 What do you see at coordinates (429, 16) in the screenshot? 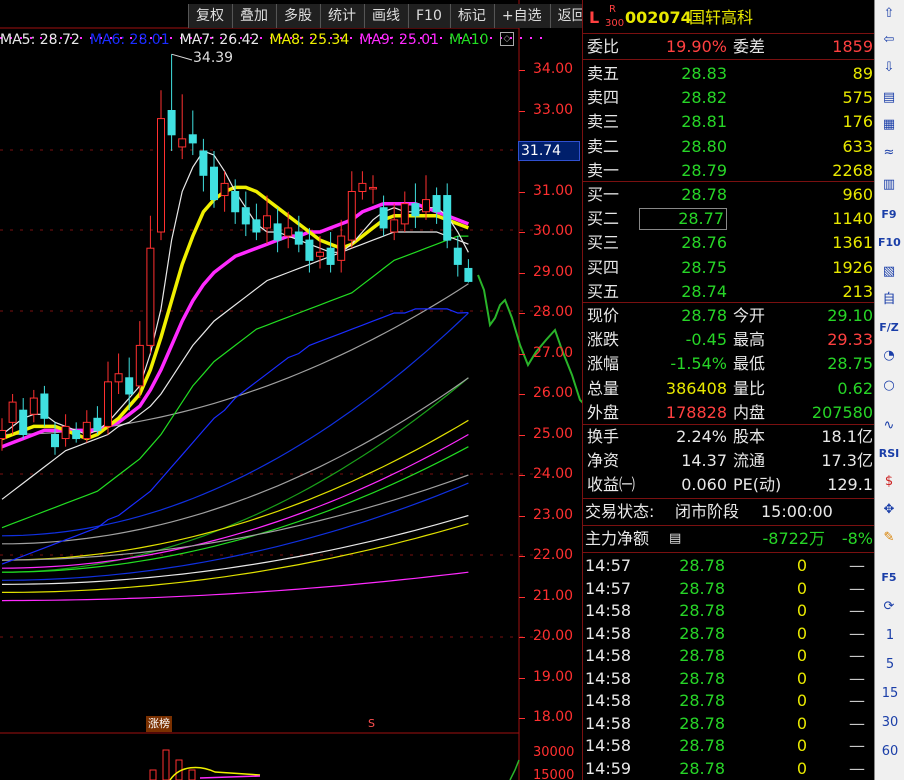
I see `f10-button: F10` at bounding box center [429, 16].